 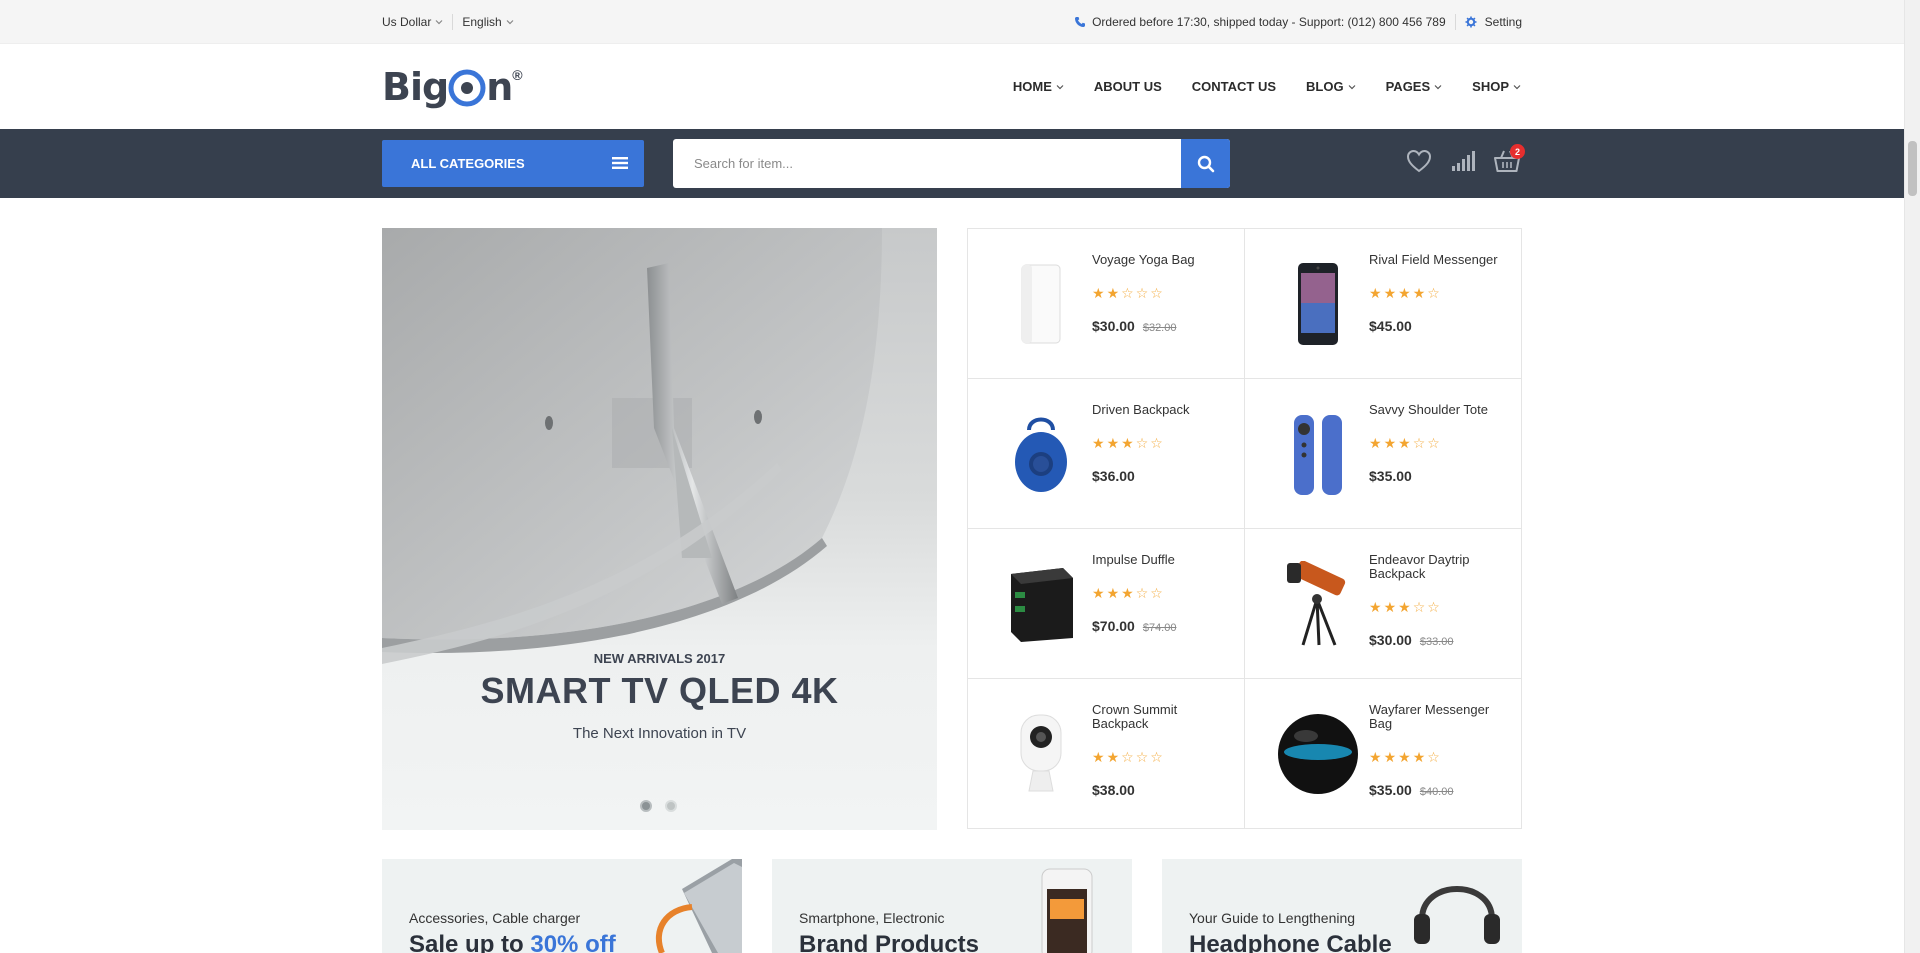 What do you see at coordinates (1912, 476) in the screenshot?
I see `page-scrollbar` at bounding box center [1912, 476].